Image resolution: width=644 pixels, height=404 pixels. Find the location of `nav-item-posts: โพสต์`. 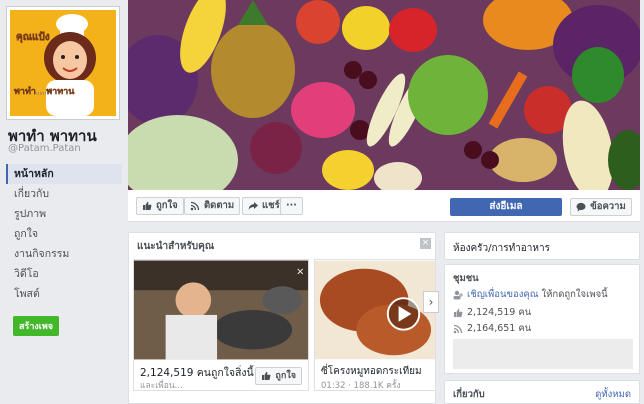

nav-item-posts: โพสต์ is located at coordinates (64, 294).